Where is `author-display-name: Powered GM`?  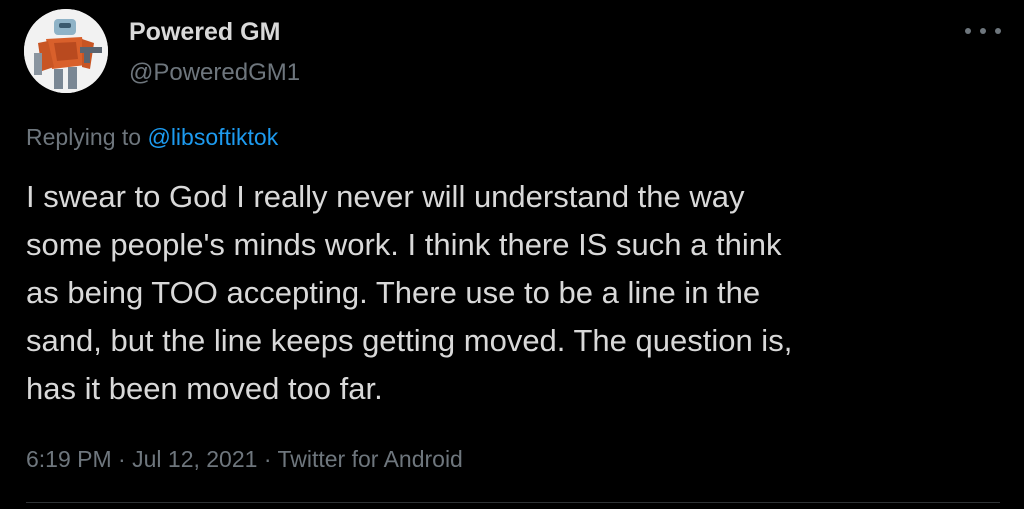
author-display-name: Powered GM is located at coordinates (204, 32).